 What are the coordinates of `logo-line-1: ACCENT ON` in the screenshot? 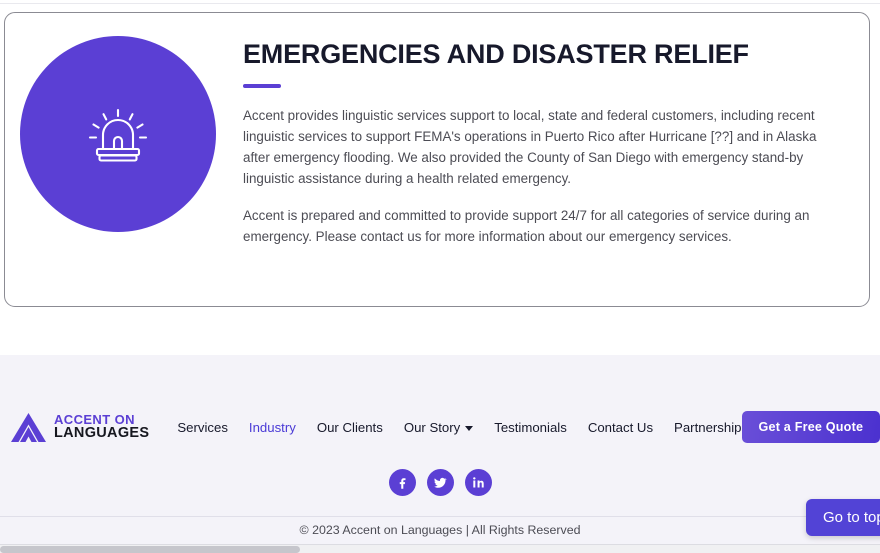 It's located at (94, 419).